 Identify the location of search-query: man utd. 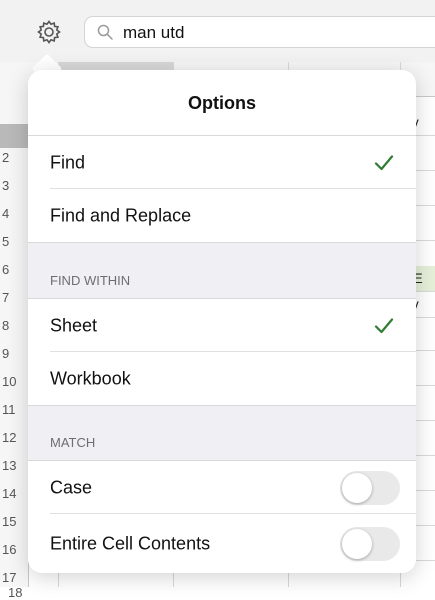
(153, 33).